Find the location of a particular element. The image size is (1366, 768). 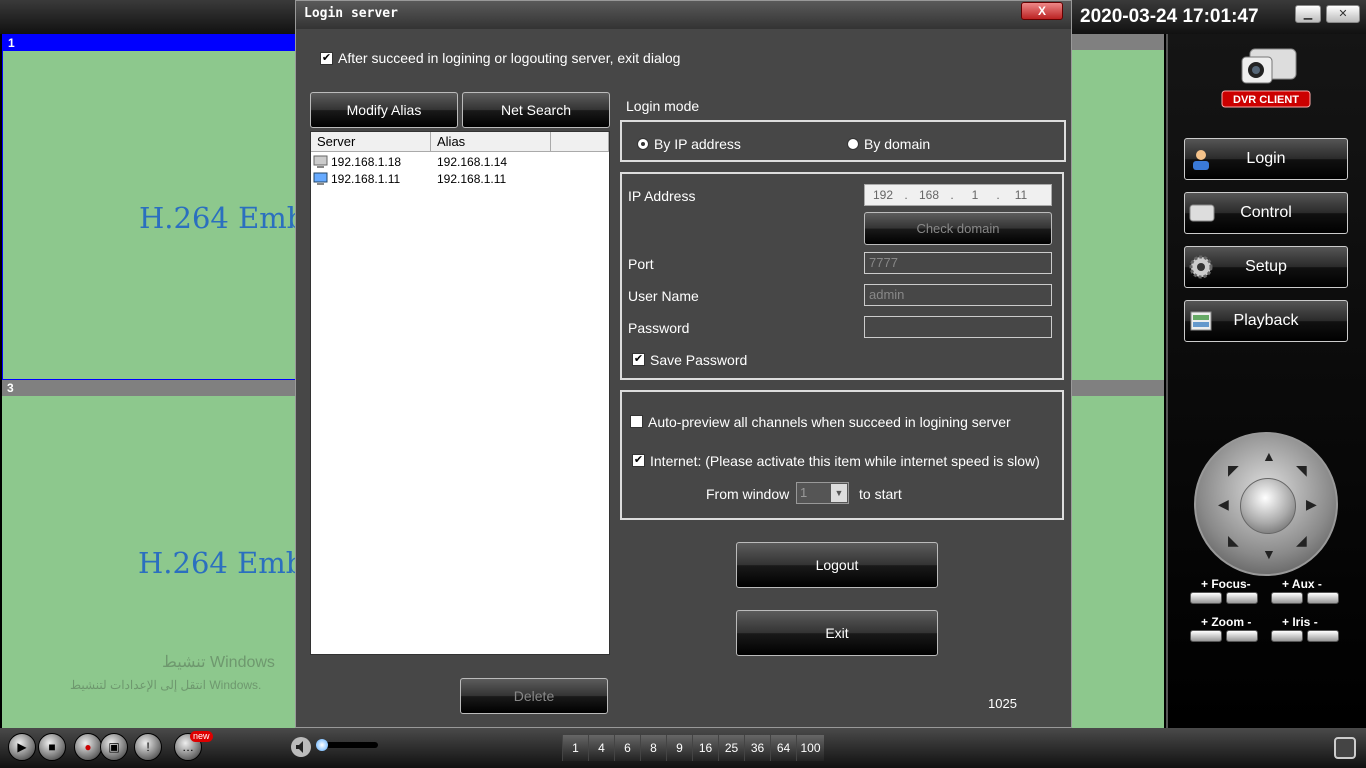

talk-icon: ! is located at coordinates (148, 747).